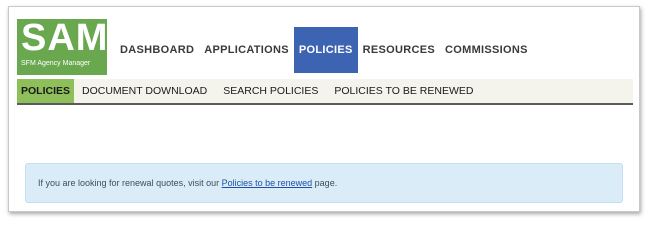 This screenshot has width=650, height=240. Describe the element at coordinates (399, 50) in the screenshot. I see `nav-resources: RESOURCES` at that location.